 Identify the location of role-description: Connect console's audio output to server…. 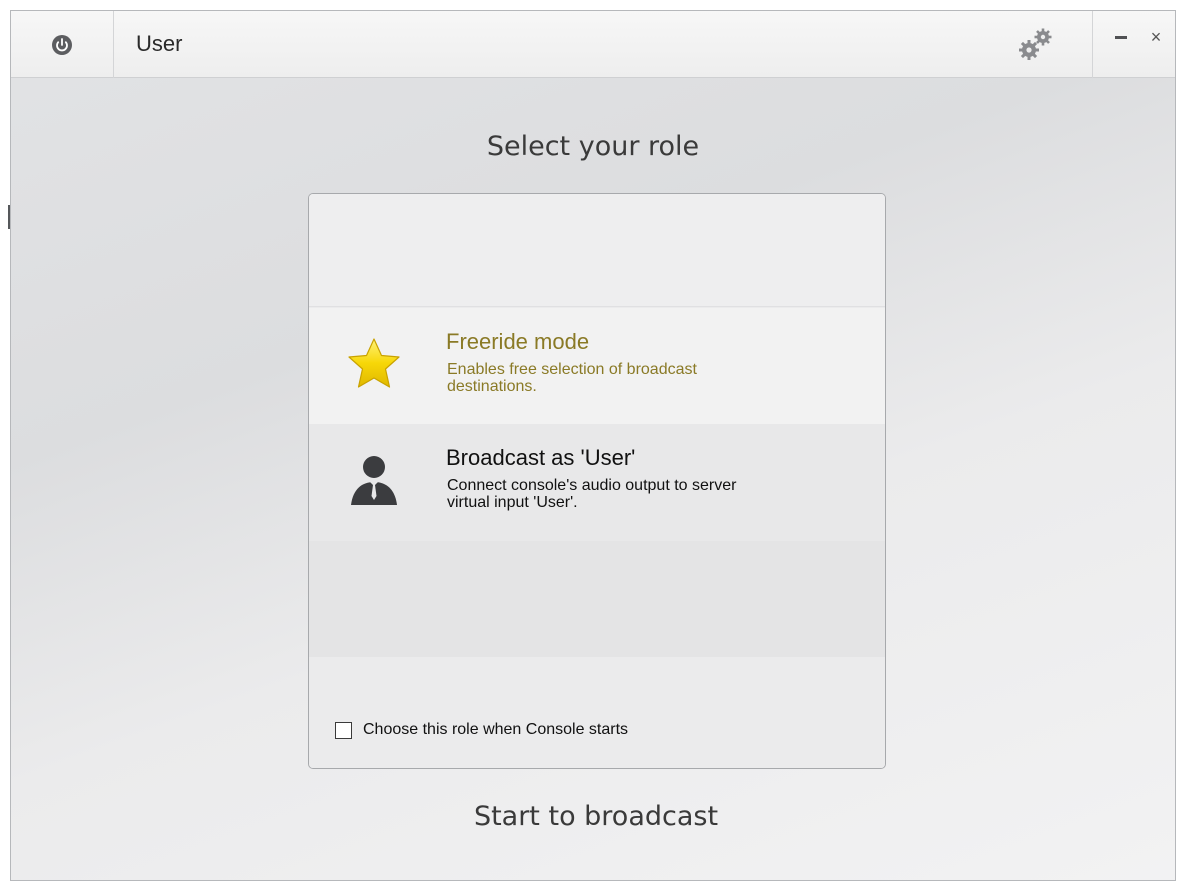
(592, 494).